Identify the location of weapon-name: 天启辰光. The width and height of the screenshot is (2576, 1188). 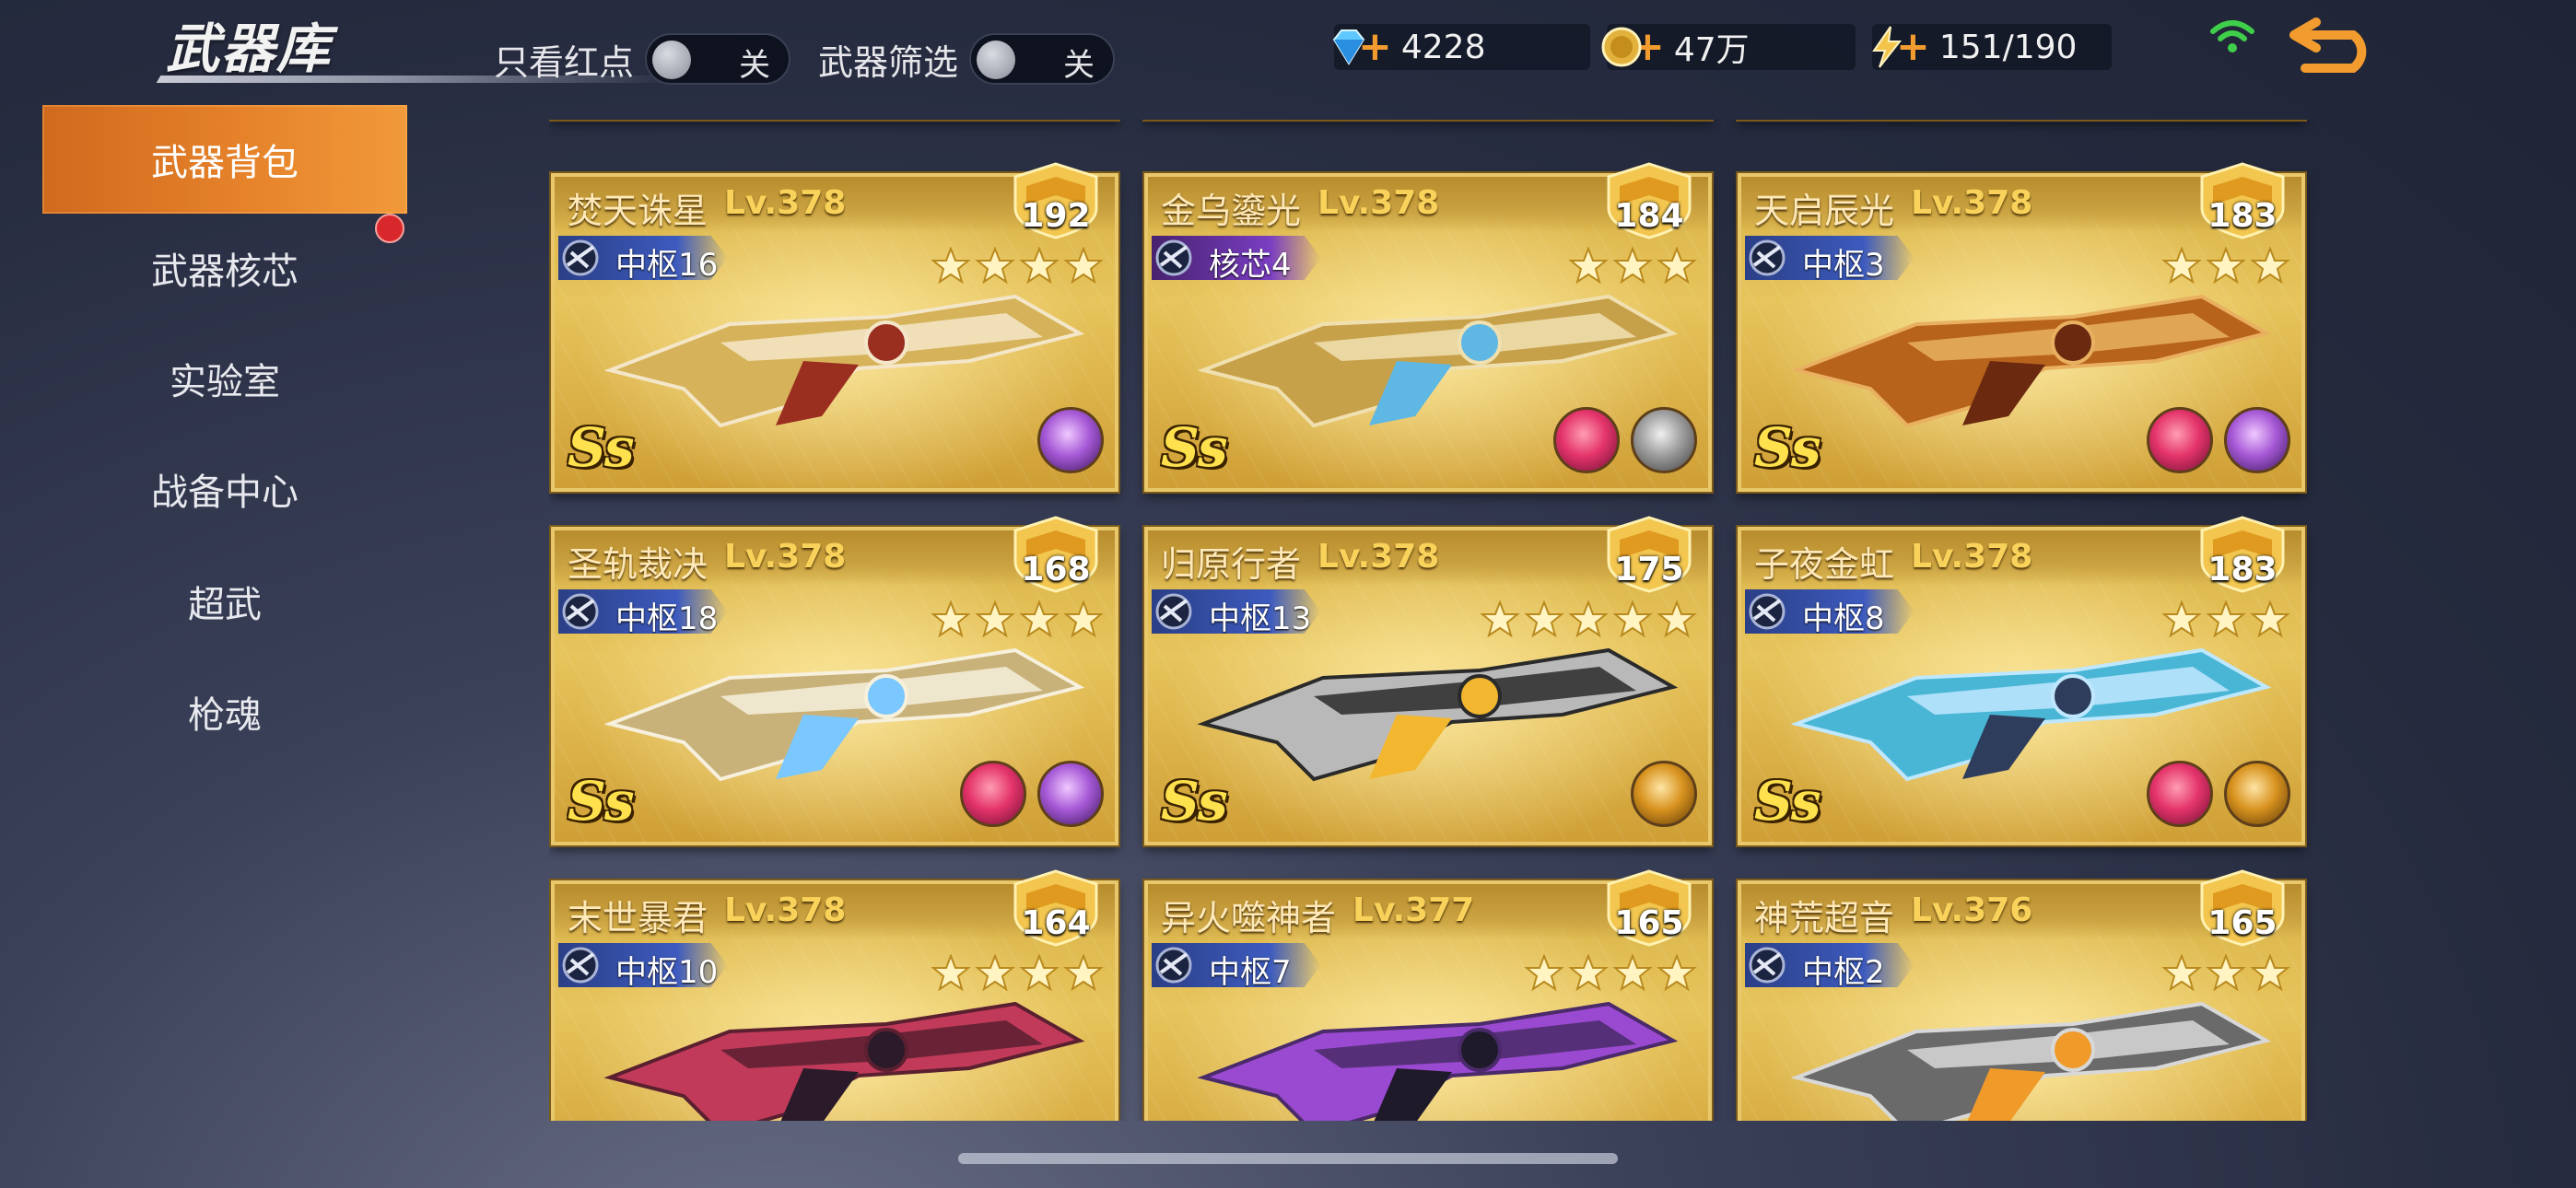
(1824, 211).